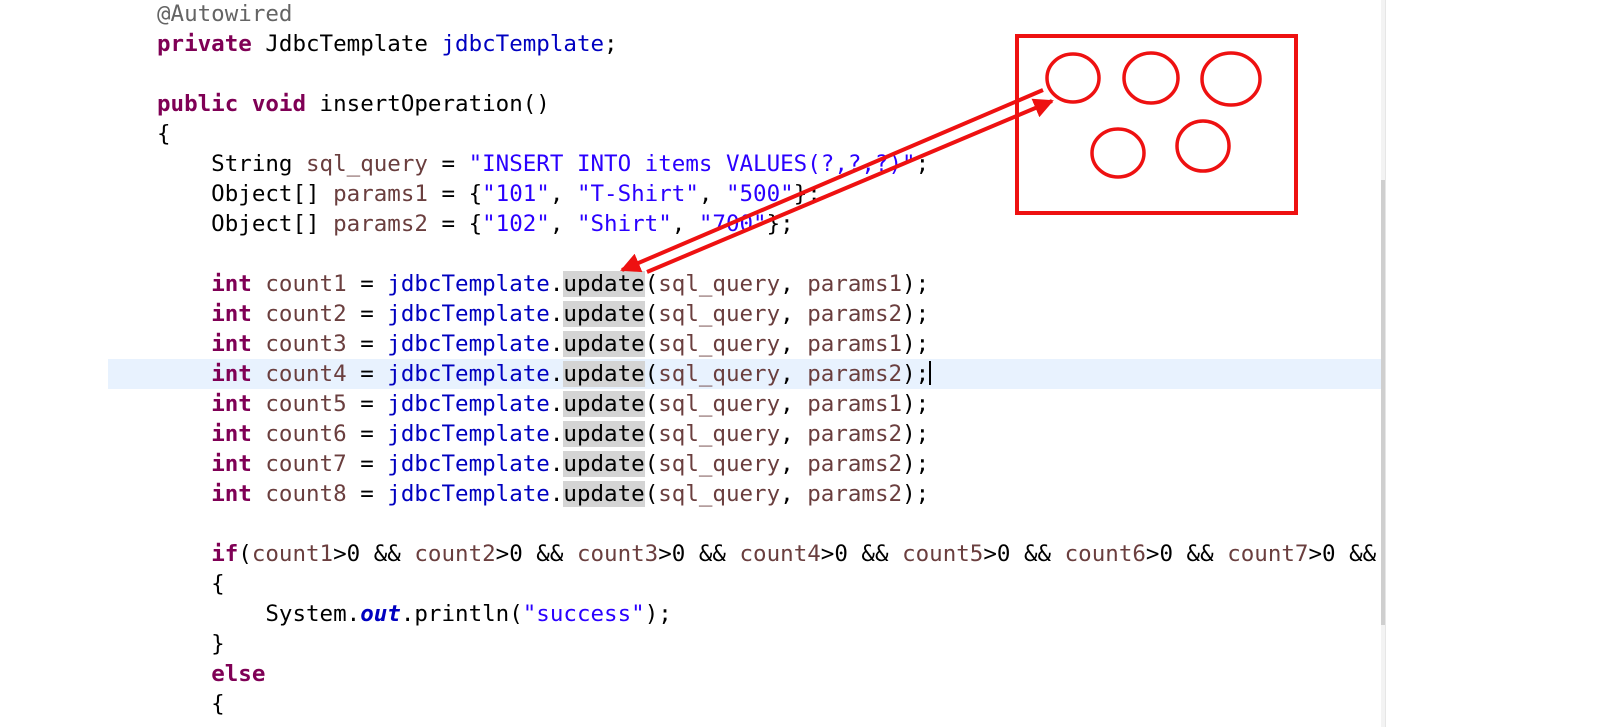 The height and width of the screenshot is (727, 1600). Describe the element at coordinates (850, 186) in the screenshot. I see `annotation-arrow-to-box` at that location.